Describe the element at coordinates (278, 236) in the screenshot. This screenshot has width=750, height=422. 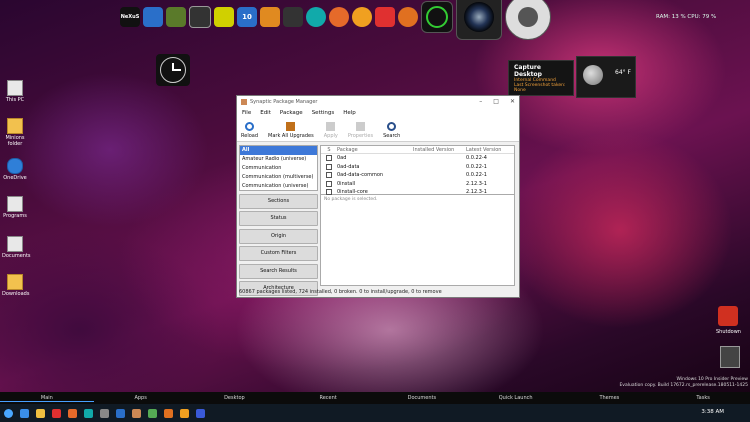
I see `origin-button: Origin` at that location.